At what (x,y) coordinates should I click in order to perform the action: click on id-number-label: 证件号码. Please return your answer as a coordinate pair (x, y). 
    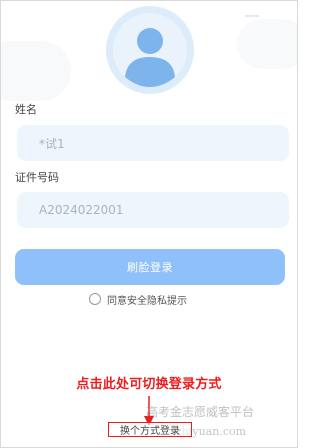
    Looking at the image, I should click on (37, 177).